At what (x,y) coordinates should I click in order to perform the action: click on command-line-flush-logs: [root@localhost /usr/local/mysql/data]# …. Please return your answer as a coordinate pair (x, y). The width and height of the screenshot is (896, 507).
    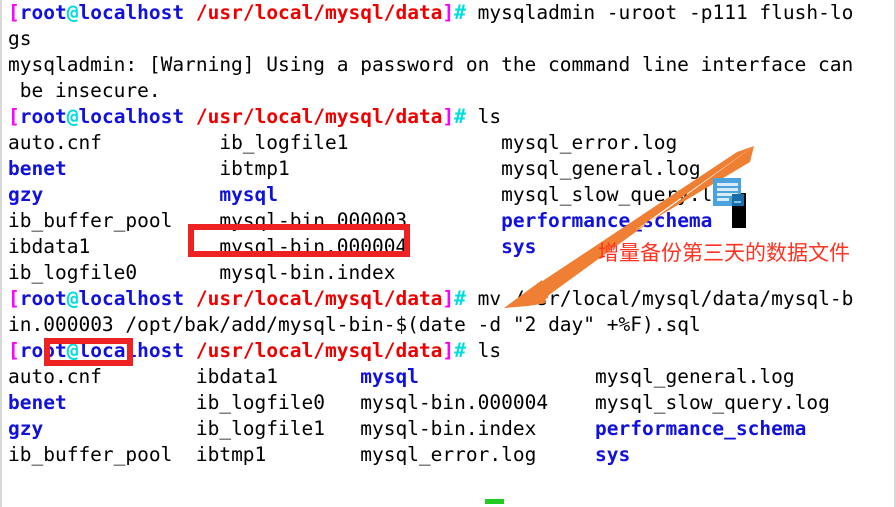
    Looking at the image, I should click on (451, 13).